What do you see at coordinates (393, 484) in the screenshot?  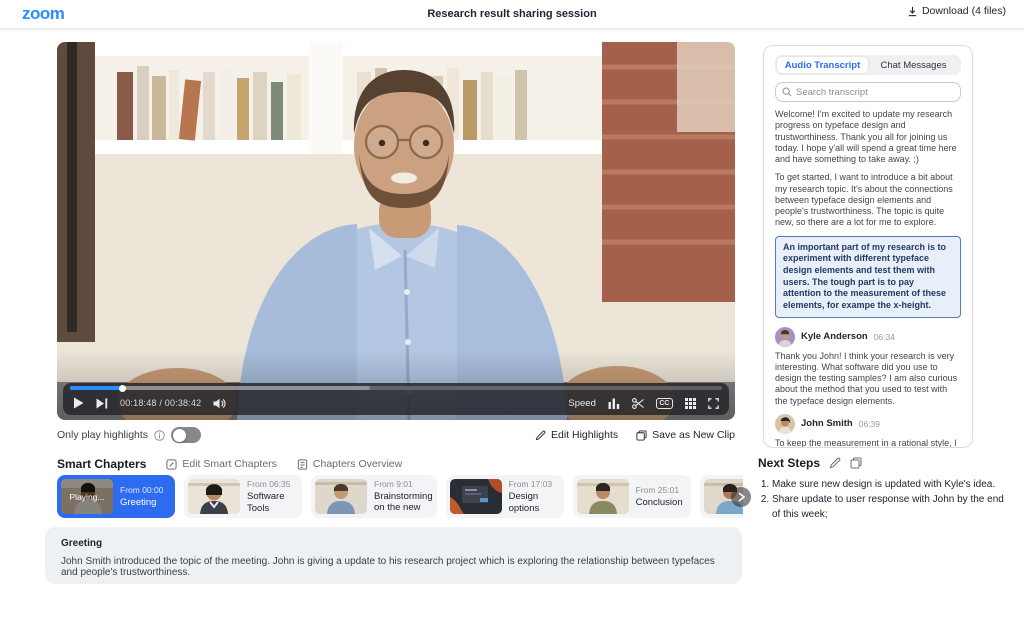 I see `chapter-from: From 9:01` at bounding box center [393, 484].